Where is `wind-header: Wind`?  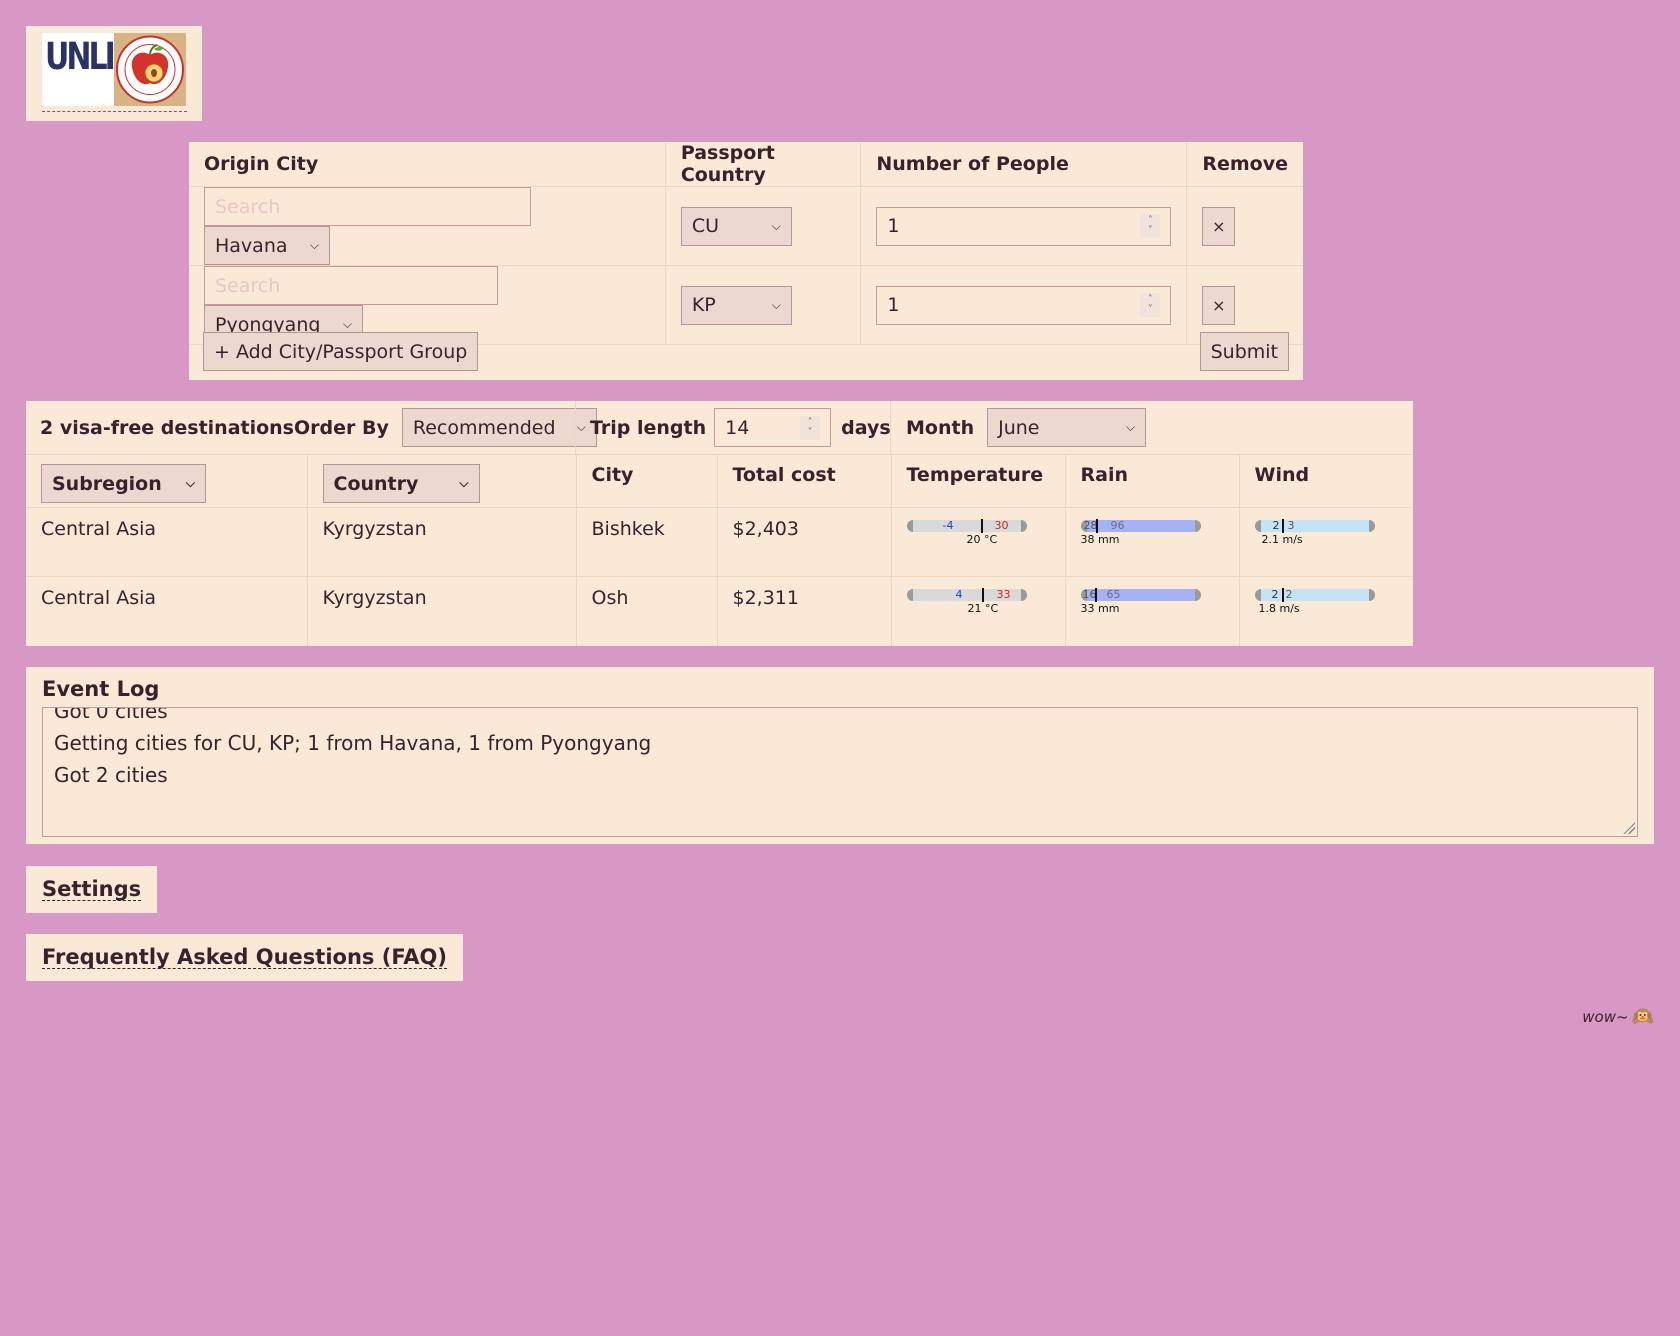
wind-header: Wind is located at coordinates (1326, 481).